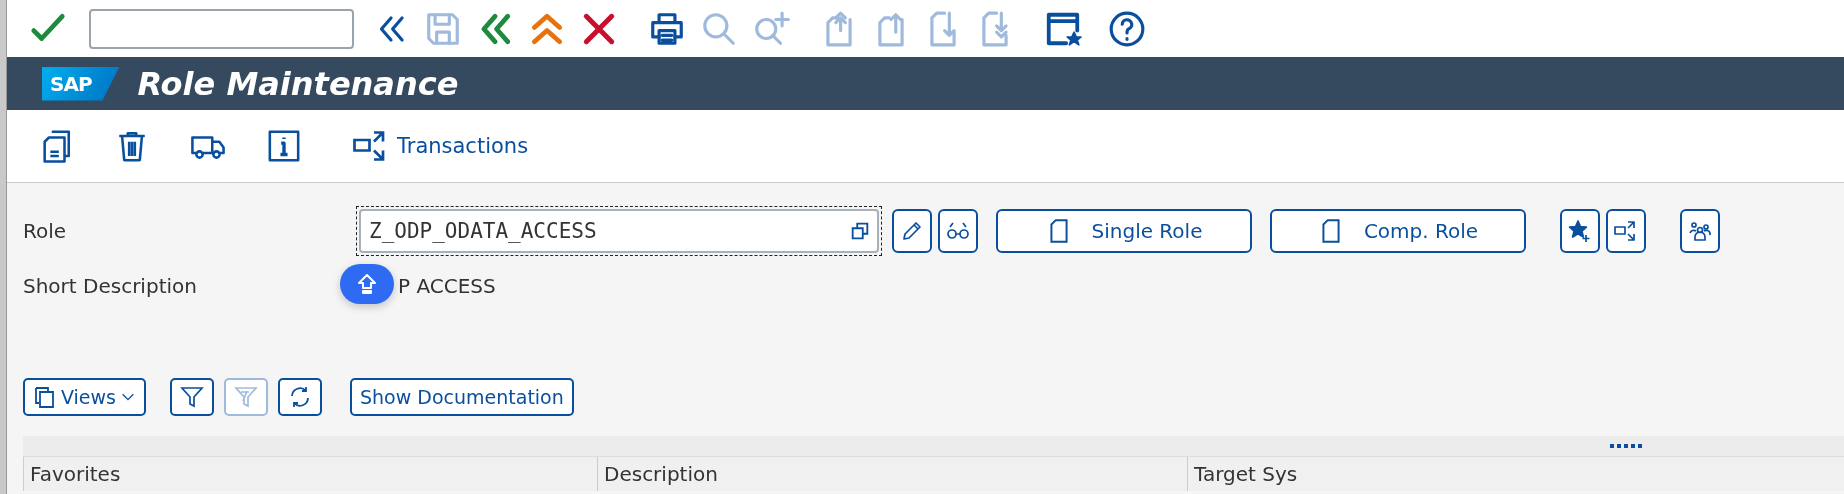 The image size is (1844, 494). Describe the element at coordinates (447, 286) in the screenshot. I see `short-description-value: P ACCESS` at that location.